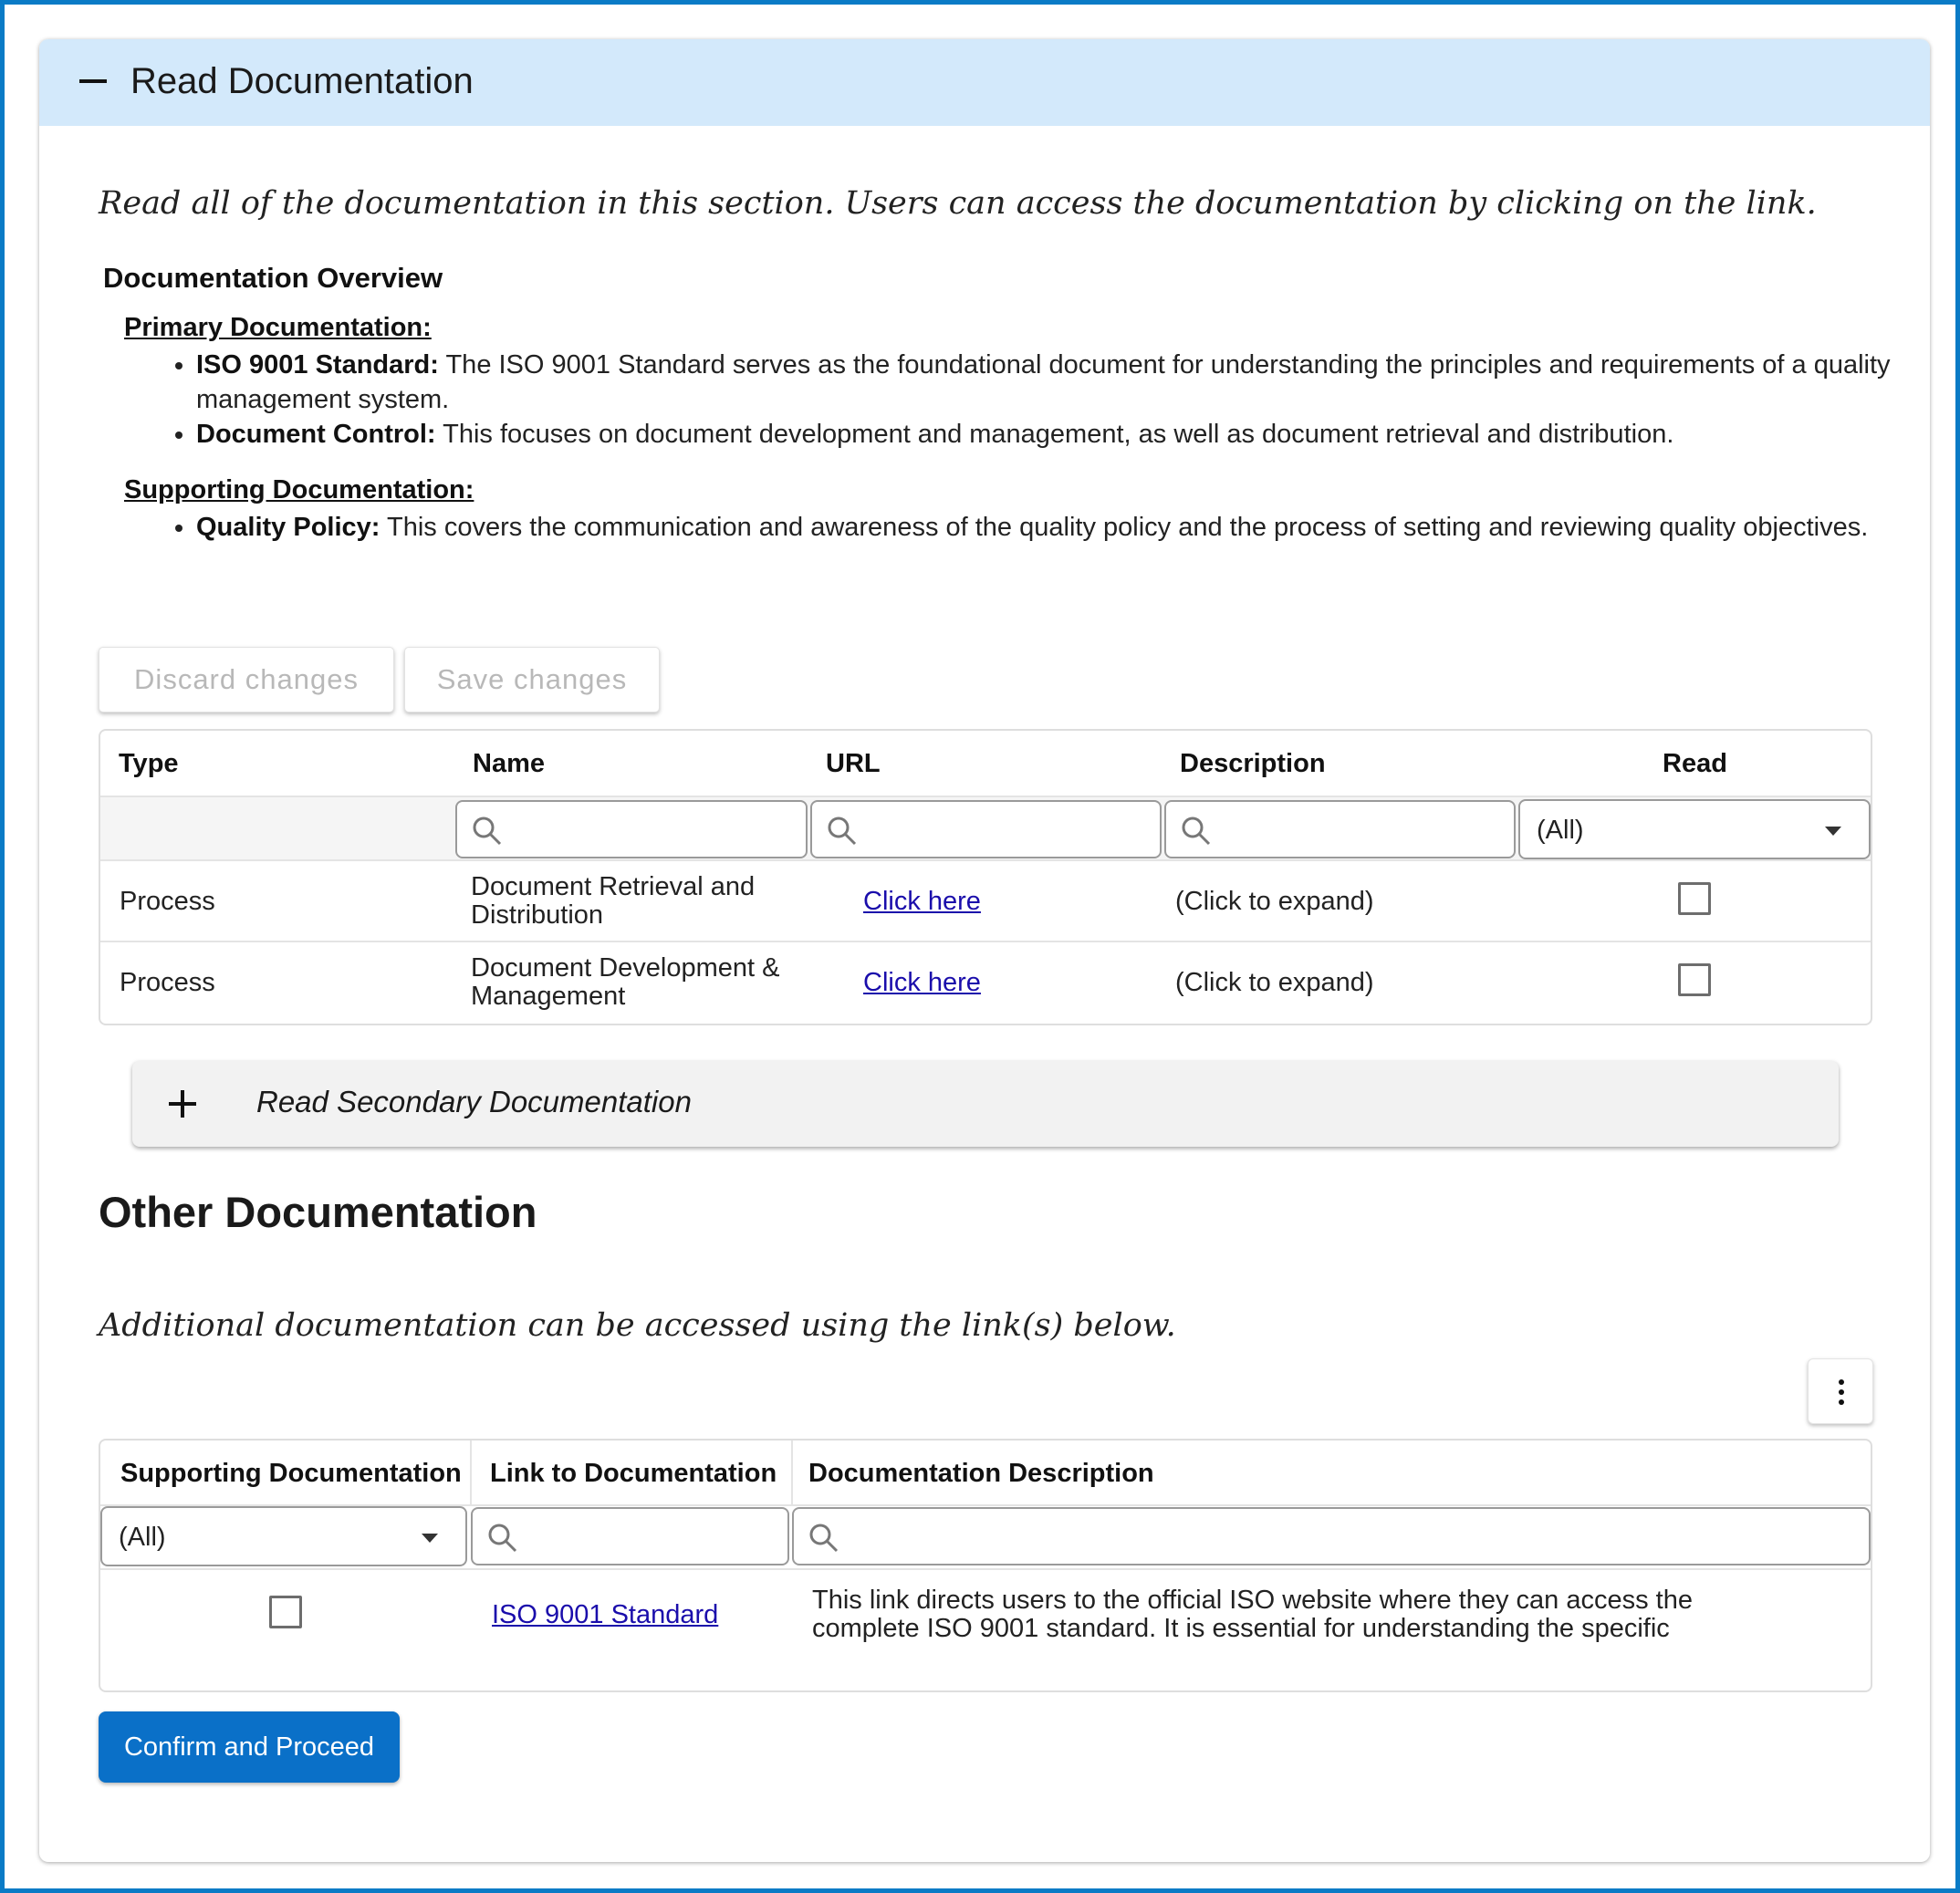  What do you see at coordinates (318, 1212) in the screenshot?
I see `other-documentation-title: Other Documentation` at bounding box center [318, 1212].